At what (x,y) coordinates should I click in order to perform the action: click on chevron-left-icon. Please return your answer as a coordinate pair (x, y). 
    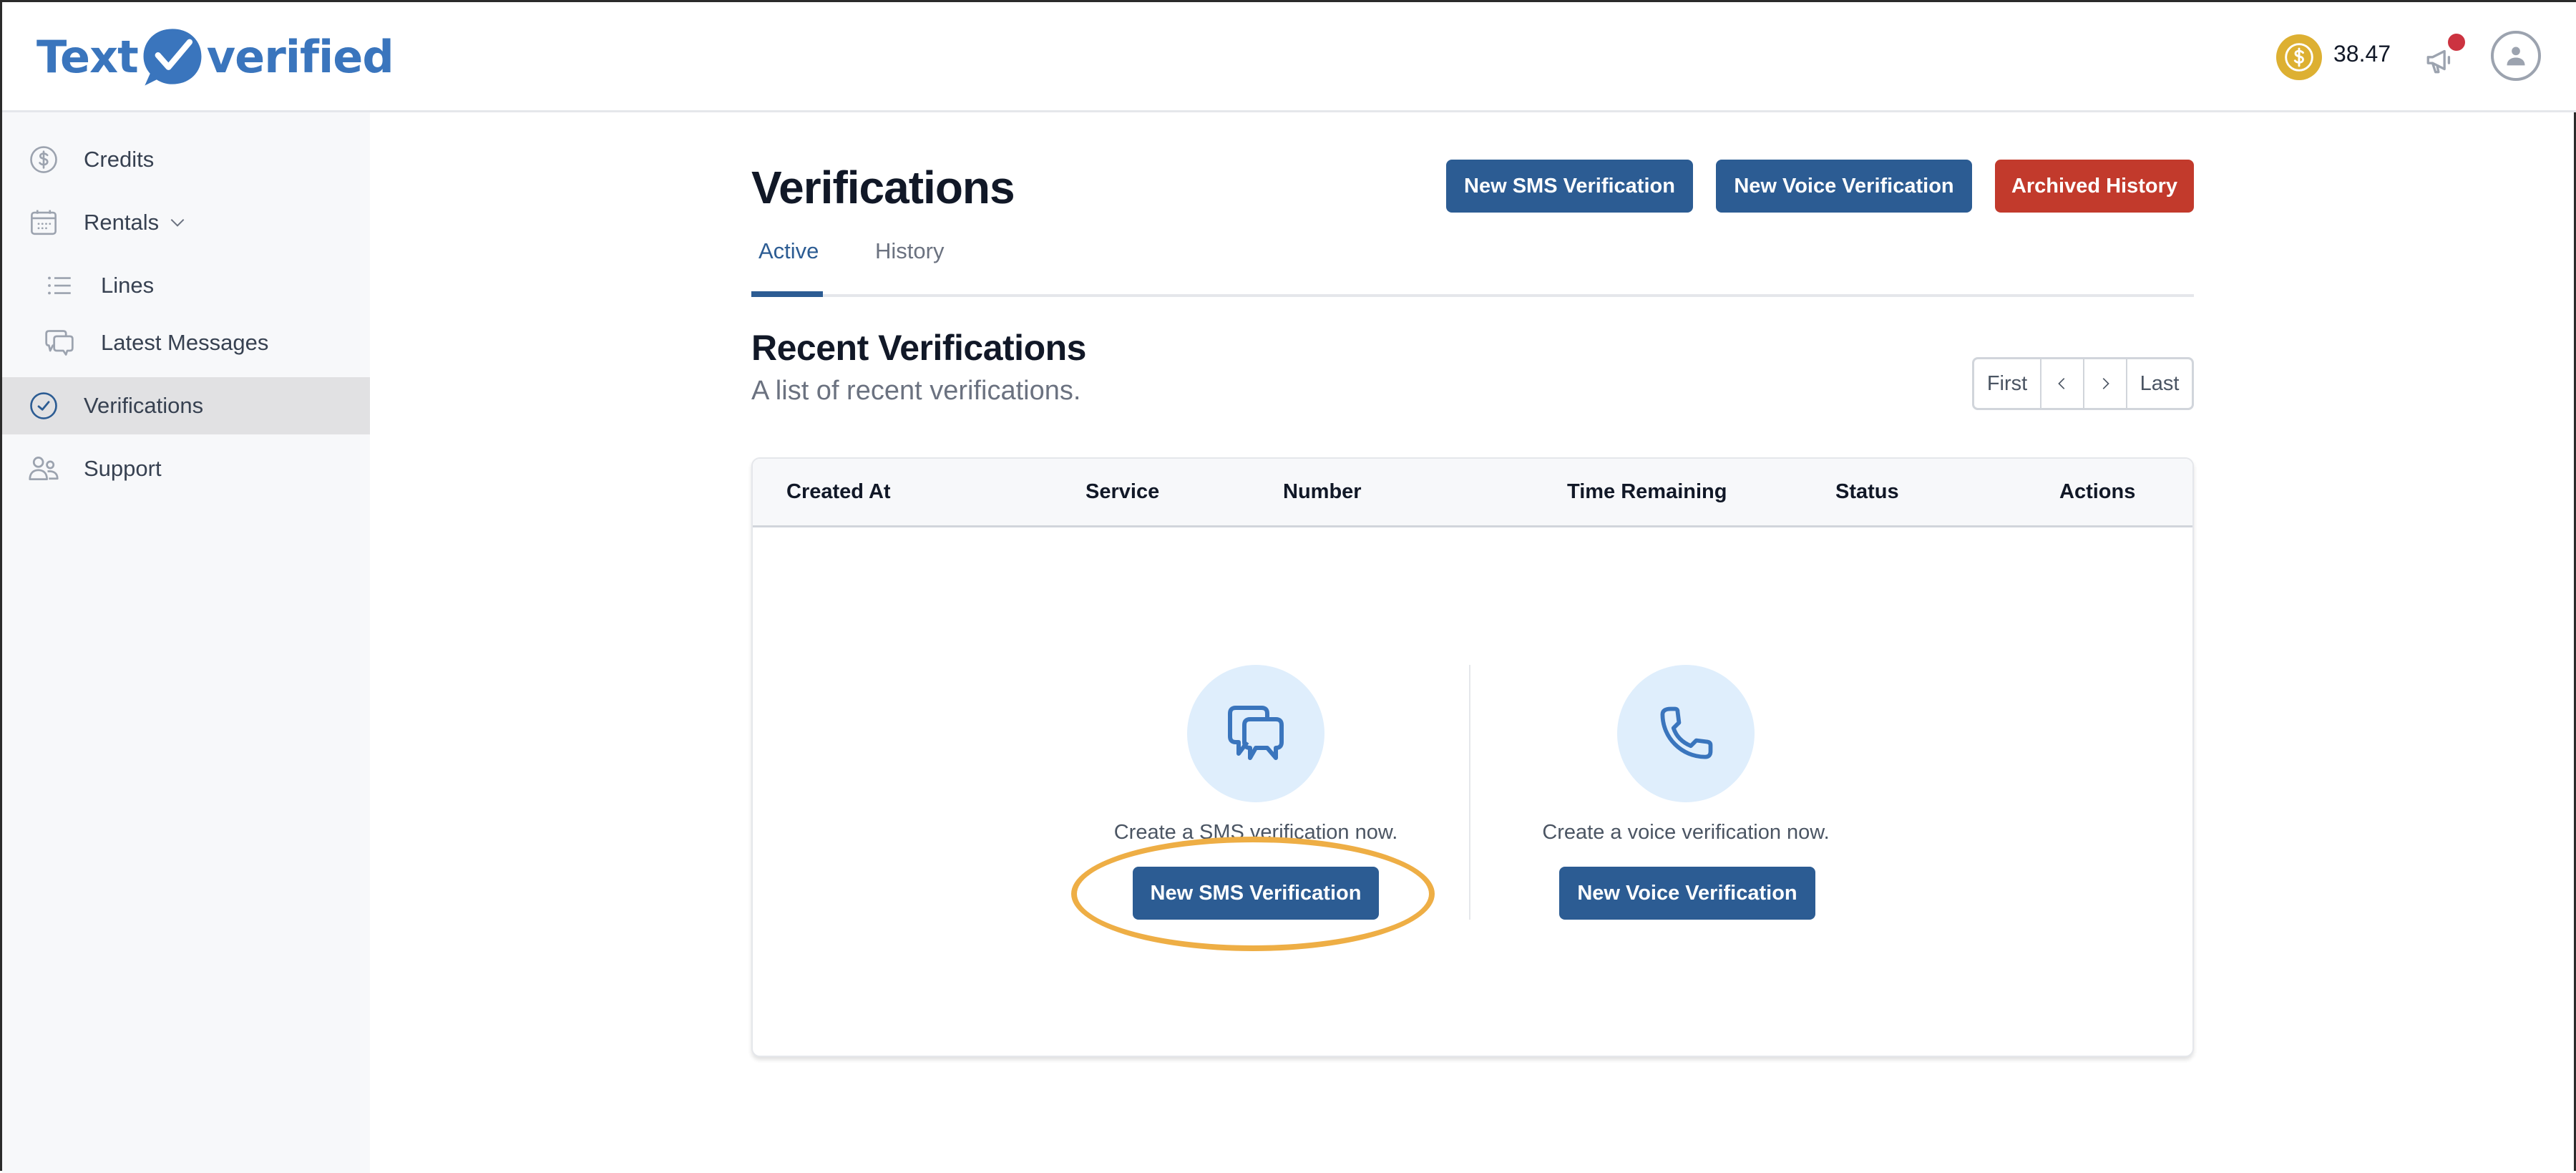
    Looking at the image, I should click on (2061, 383).